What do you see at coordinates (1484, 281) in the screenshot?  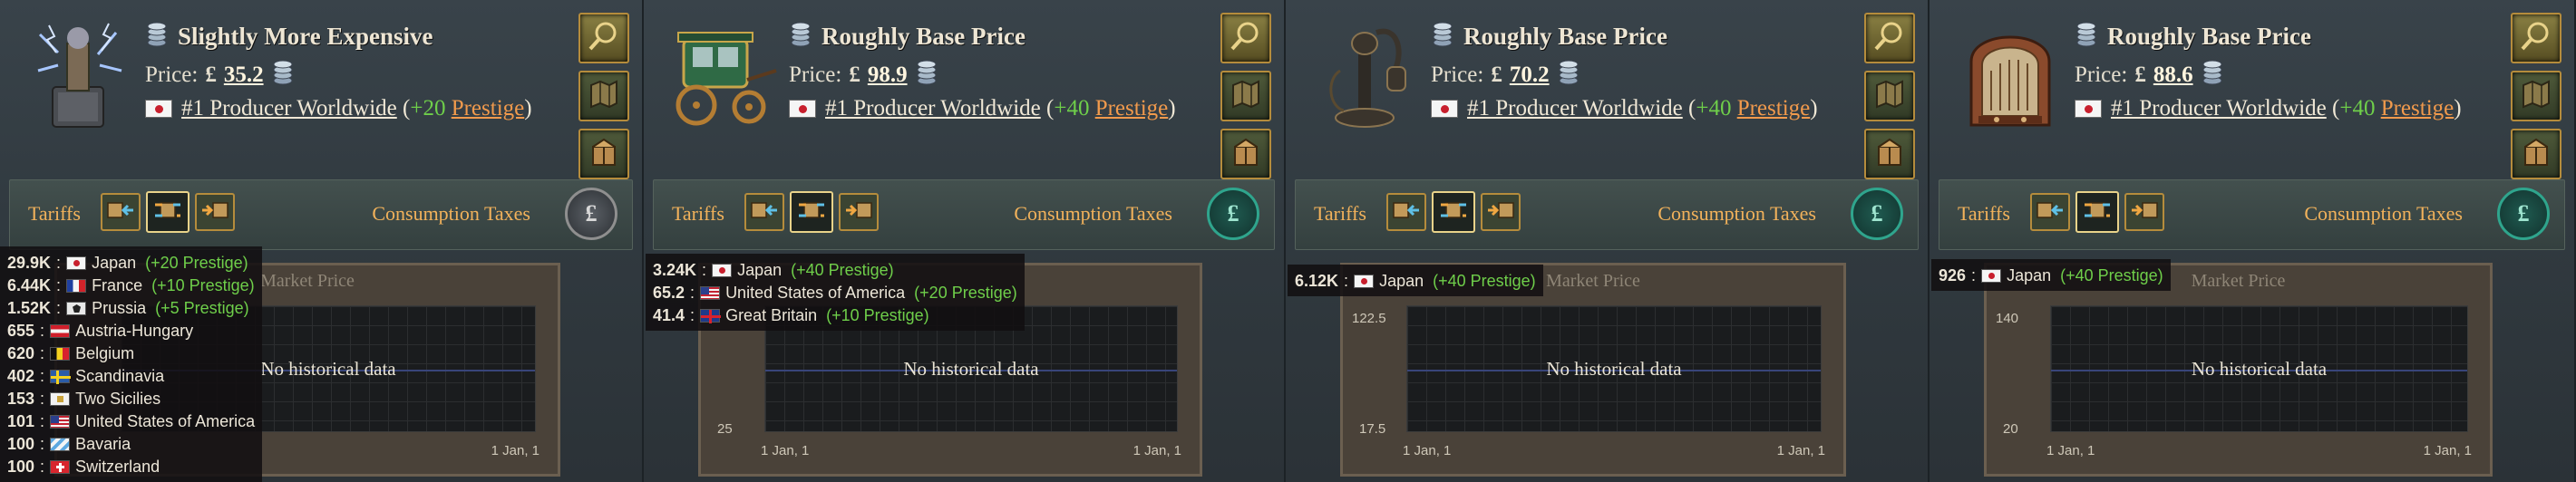 I see `prestige-bonus: (+40 Prestige)` at bounding box center [1484, 281].